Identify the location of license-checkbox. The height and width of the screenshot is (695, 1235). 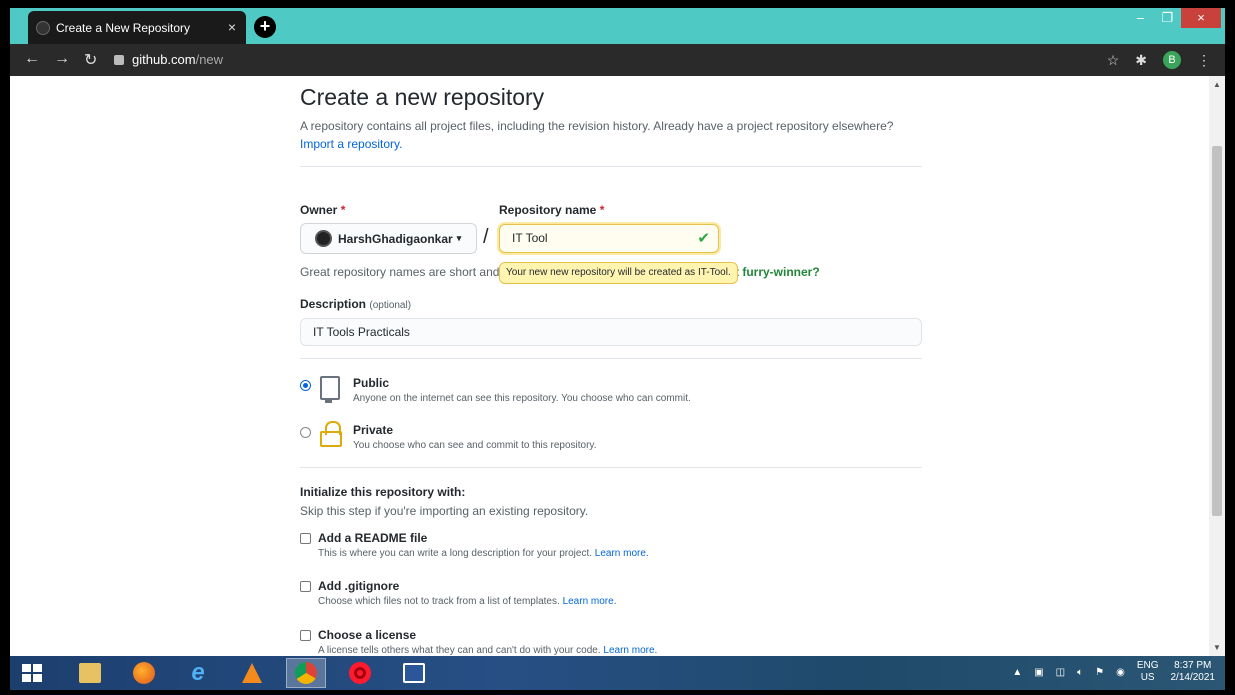
(305, 635).